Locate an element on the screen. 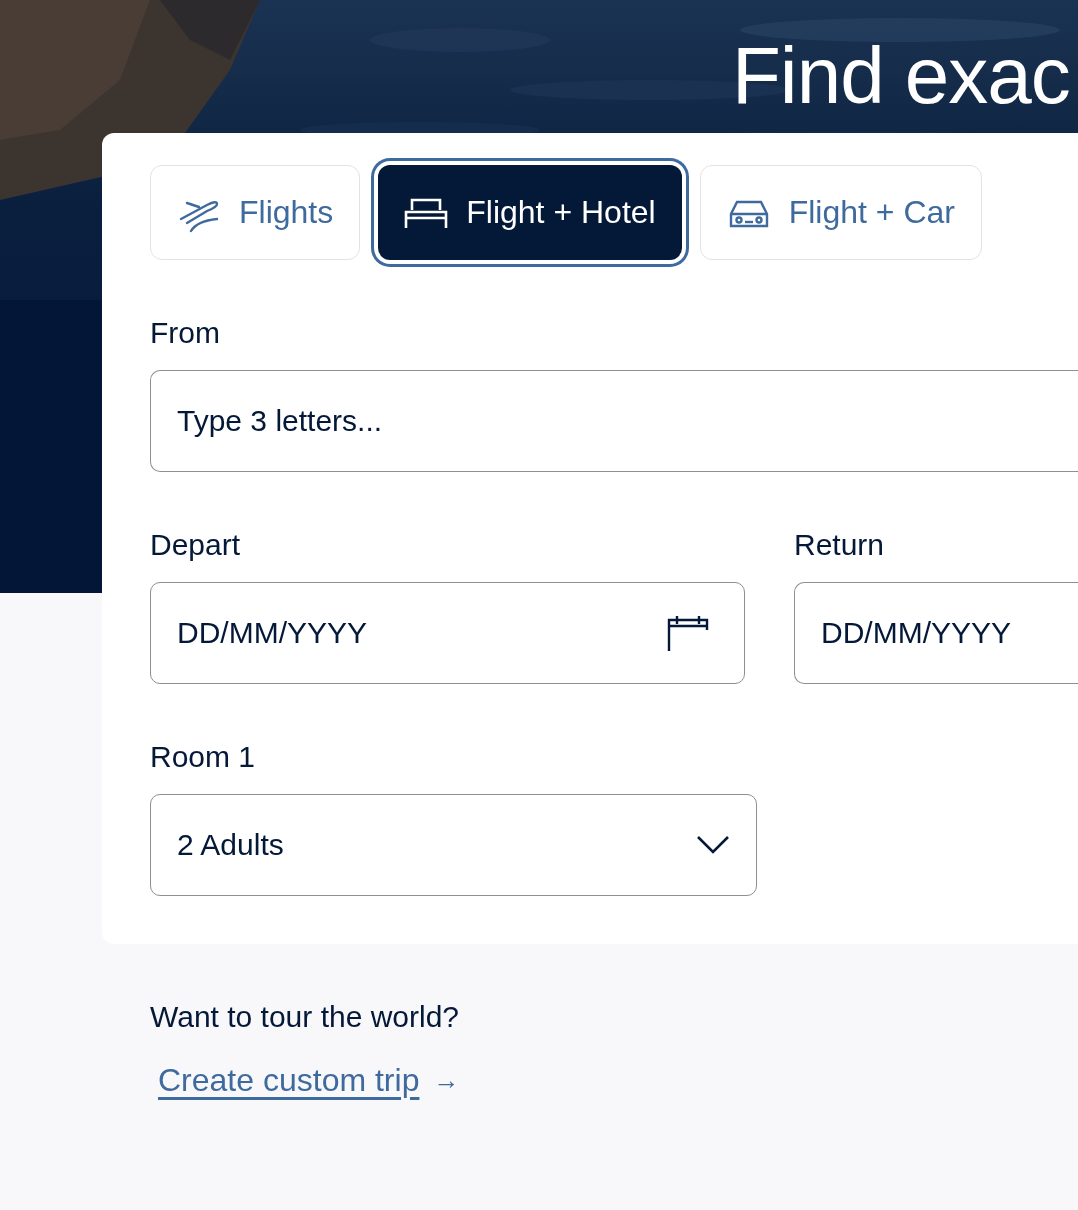 This screenshot has height=1210, width=1078. field-label: Depart is located at coordinates (195, 545).